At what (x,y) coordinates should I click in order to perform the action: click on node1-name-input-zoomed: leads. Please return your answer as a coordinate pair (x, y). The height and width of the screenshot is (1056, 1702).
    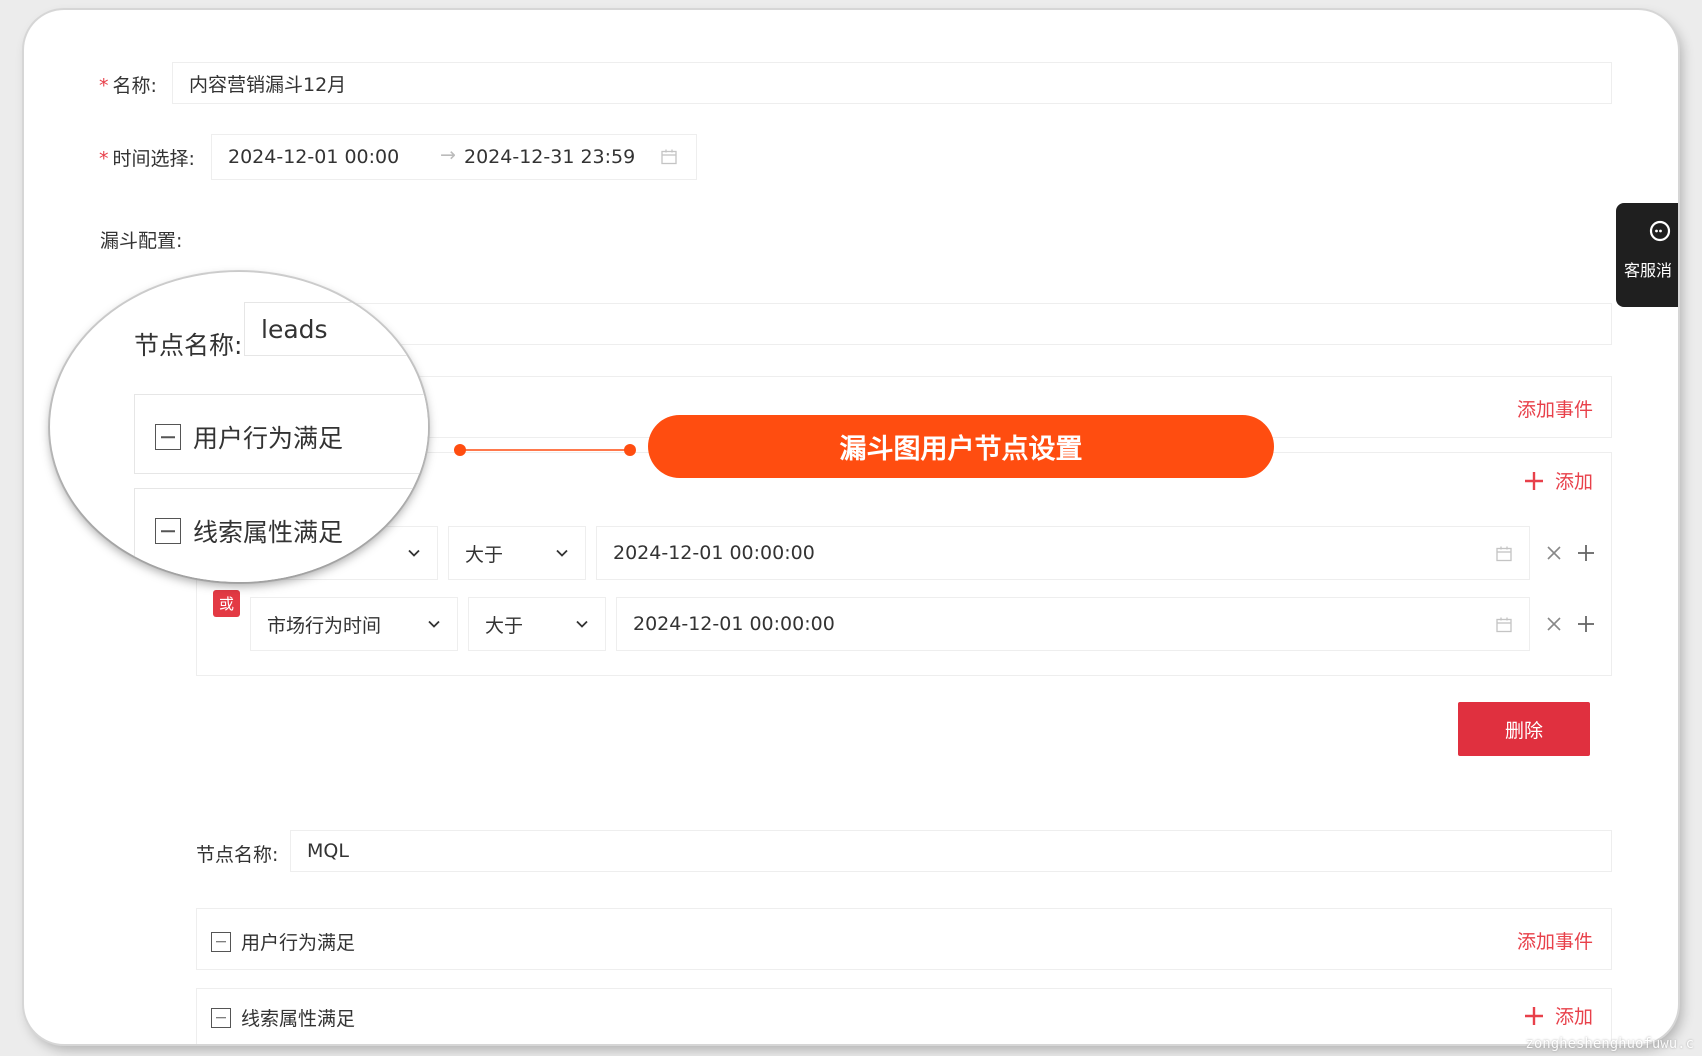
    Looking at the image, I should click on (336, 329).